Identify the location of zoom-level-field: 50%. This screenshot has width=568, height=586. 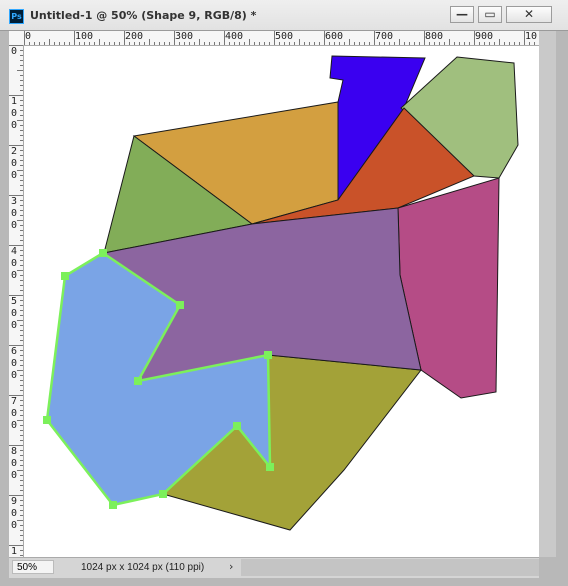
(33, 567).